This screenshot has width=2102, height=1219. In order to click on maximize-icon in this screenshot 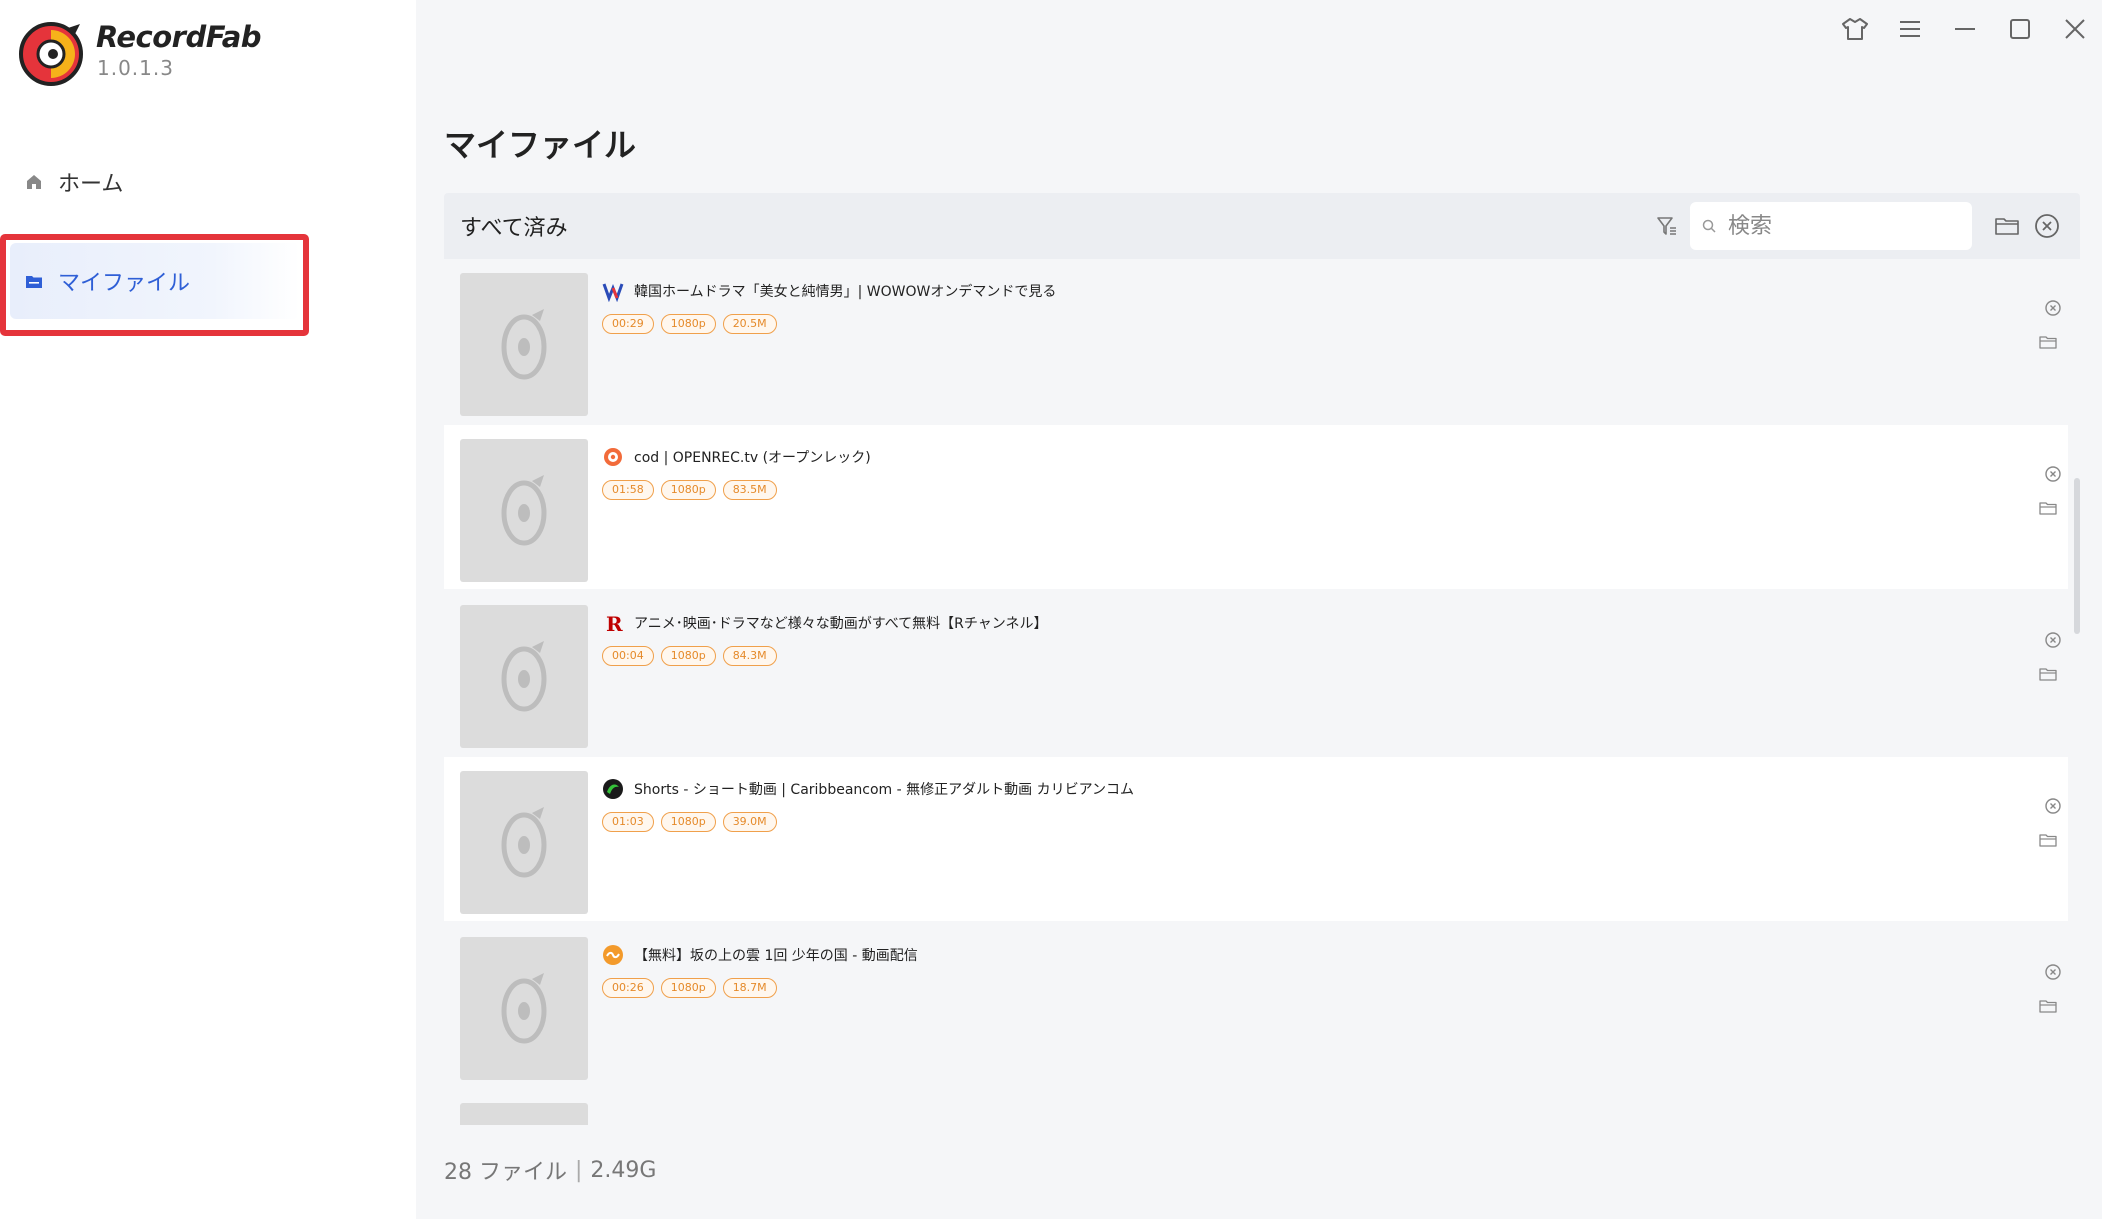, I will do `click(2019, 29)`.